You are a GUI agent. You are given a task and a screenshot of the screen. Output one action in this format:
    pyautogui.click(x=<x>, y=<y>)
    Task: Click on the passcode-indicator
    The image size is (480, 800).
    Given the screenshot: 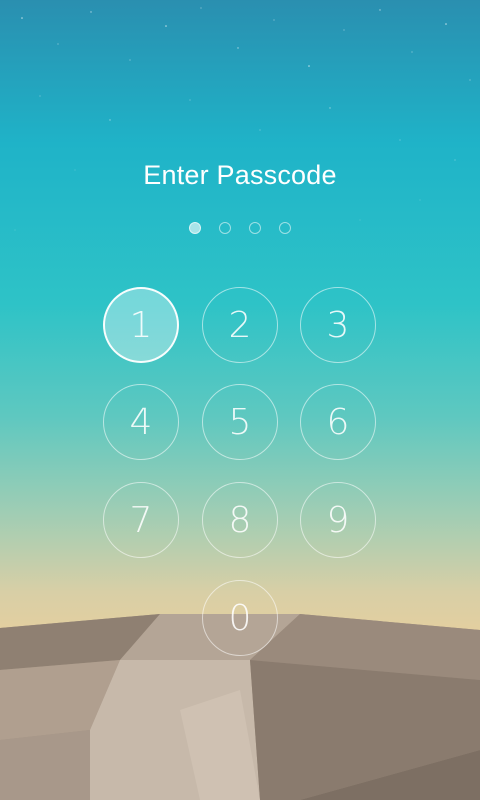 What is the action you would take?
    pyautogui.click(x=240, y=228)
    